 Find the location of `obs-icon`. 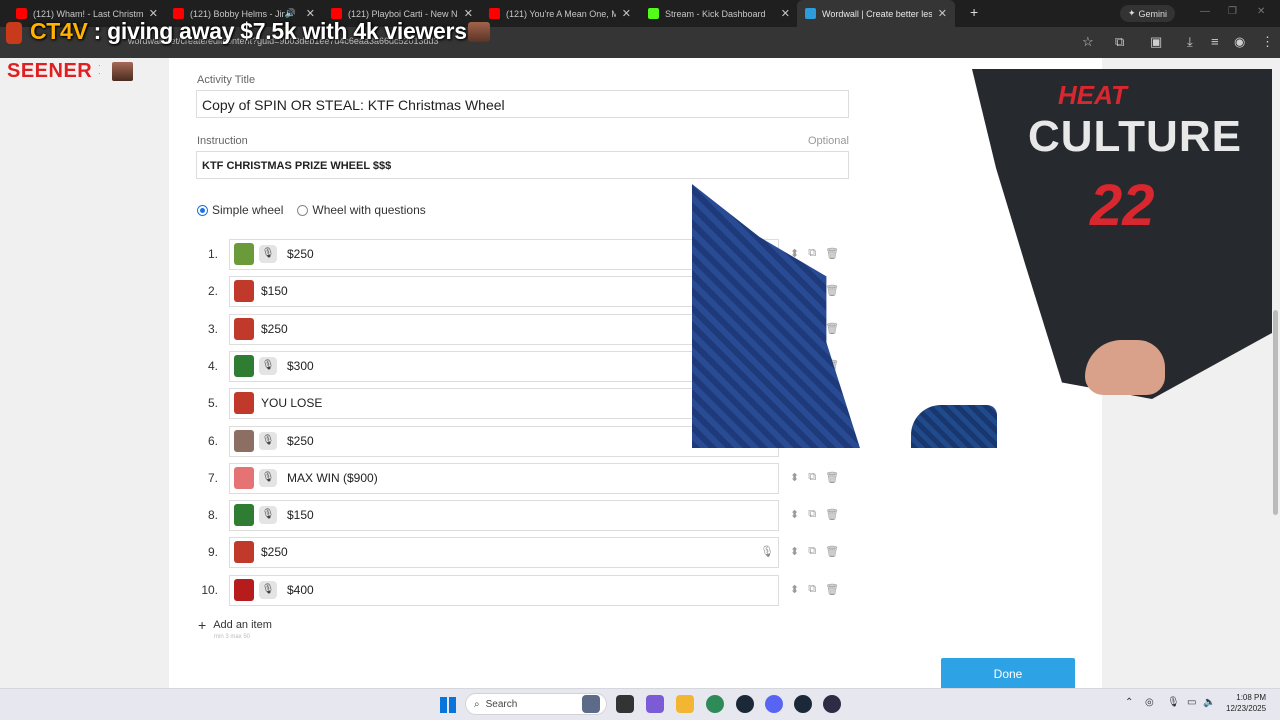

obs-icon is located at coordinates (745, 704).